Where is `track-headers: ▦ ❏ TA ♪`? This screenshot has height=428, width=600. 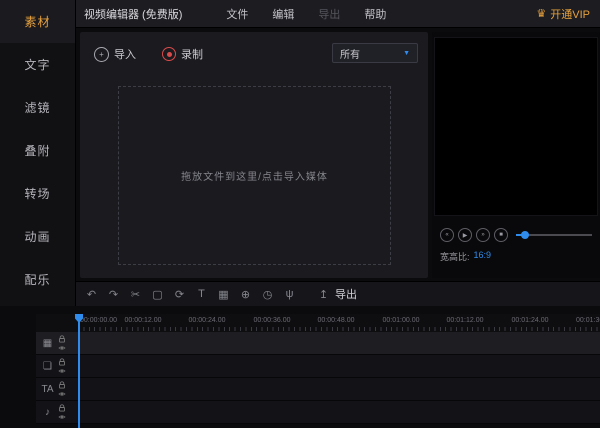
track-headers: ▦ ❏ TA ♪ is located at coordinates (57, 378).